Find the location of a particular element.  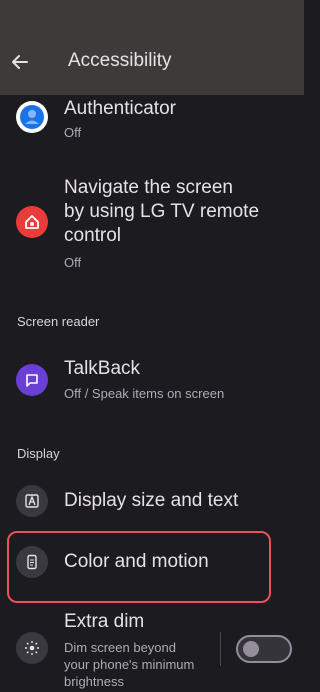

divider is located at coordinates (220, 649).